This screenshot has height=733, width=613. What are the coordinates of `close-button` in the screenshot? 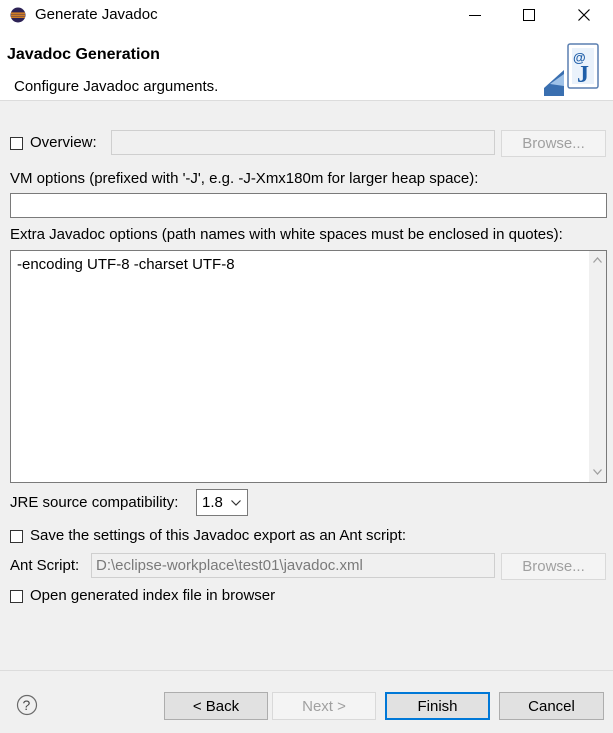 It's located at (584, 15).